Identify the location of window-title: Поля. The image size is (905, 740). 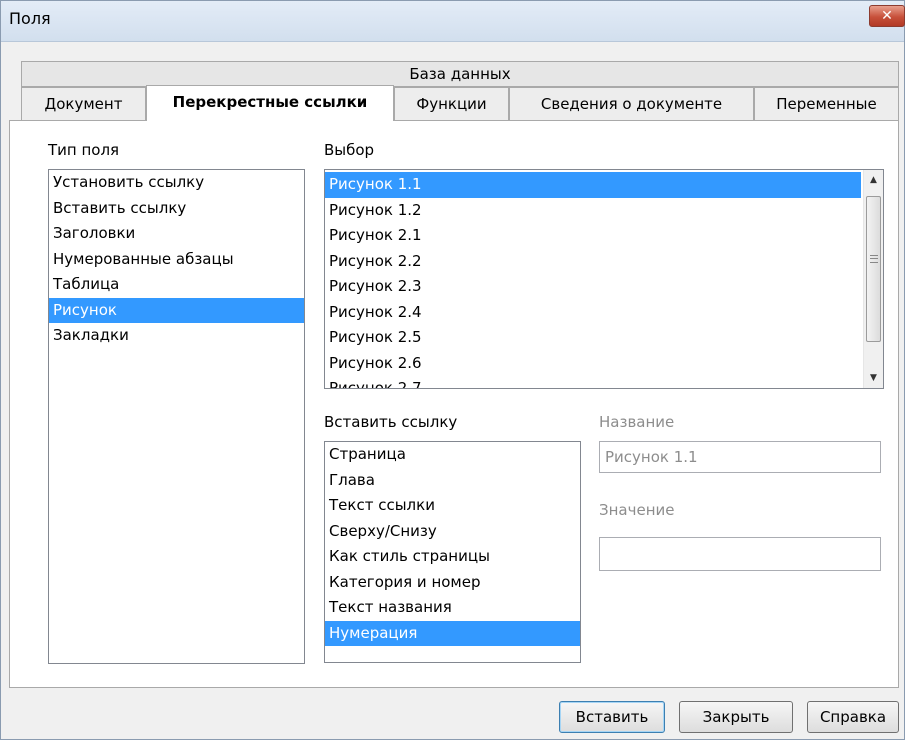
(30, 18).